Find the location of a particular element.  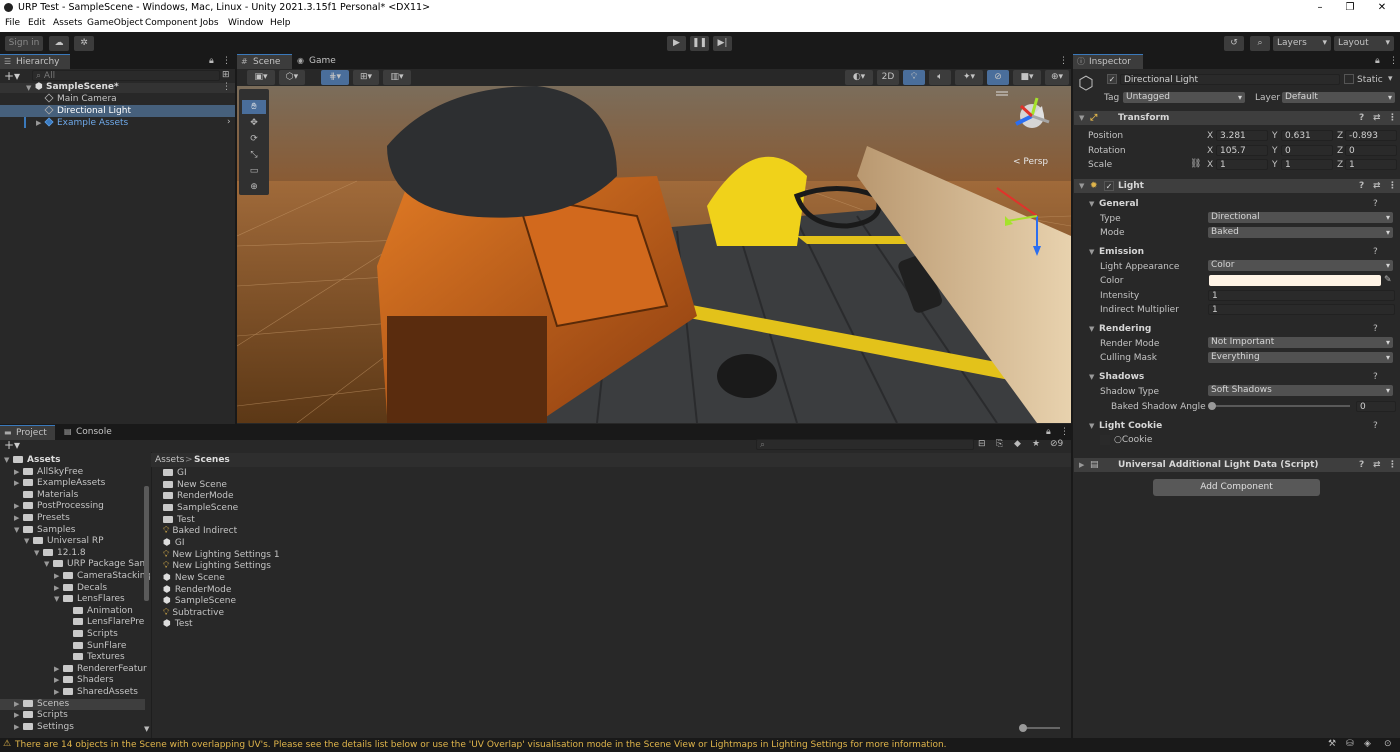

light-header: ▼ ✹ ✓ Light ? ⇄ ⋮ is located at coordinates (1237, 186).